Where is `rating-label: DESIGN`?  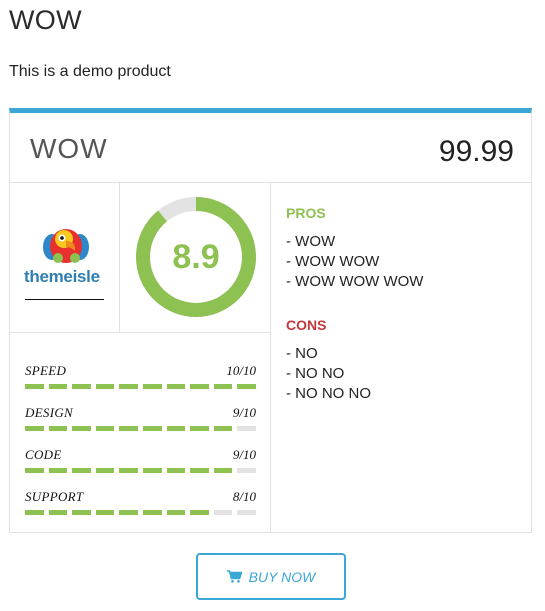 rating-label: DESIGN is located at coordinates (49, 412).